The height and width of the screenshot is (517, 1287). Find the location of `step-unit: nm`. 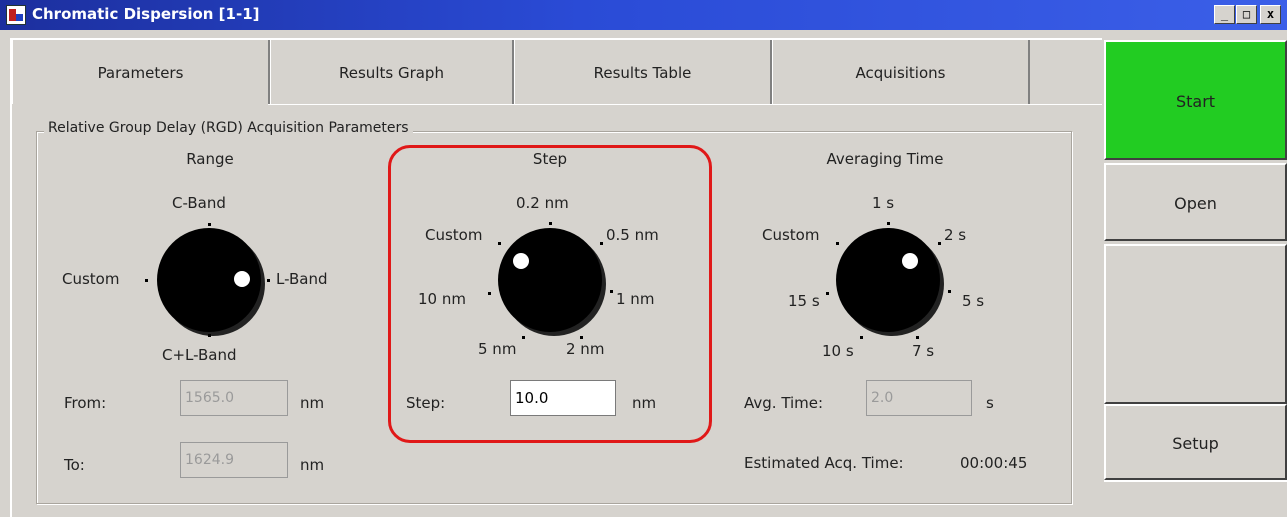

step-unit: nm is located at coordinates (644, 403).